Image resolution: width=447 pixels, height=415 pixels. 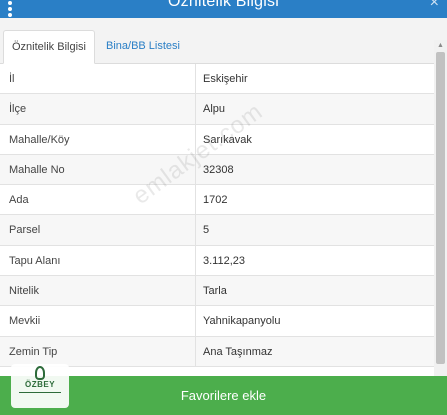 I want to click on table-row: Ada 1702, so click(x=217, y=200).